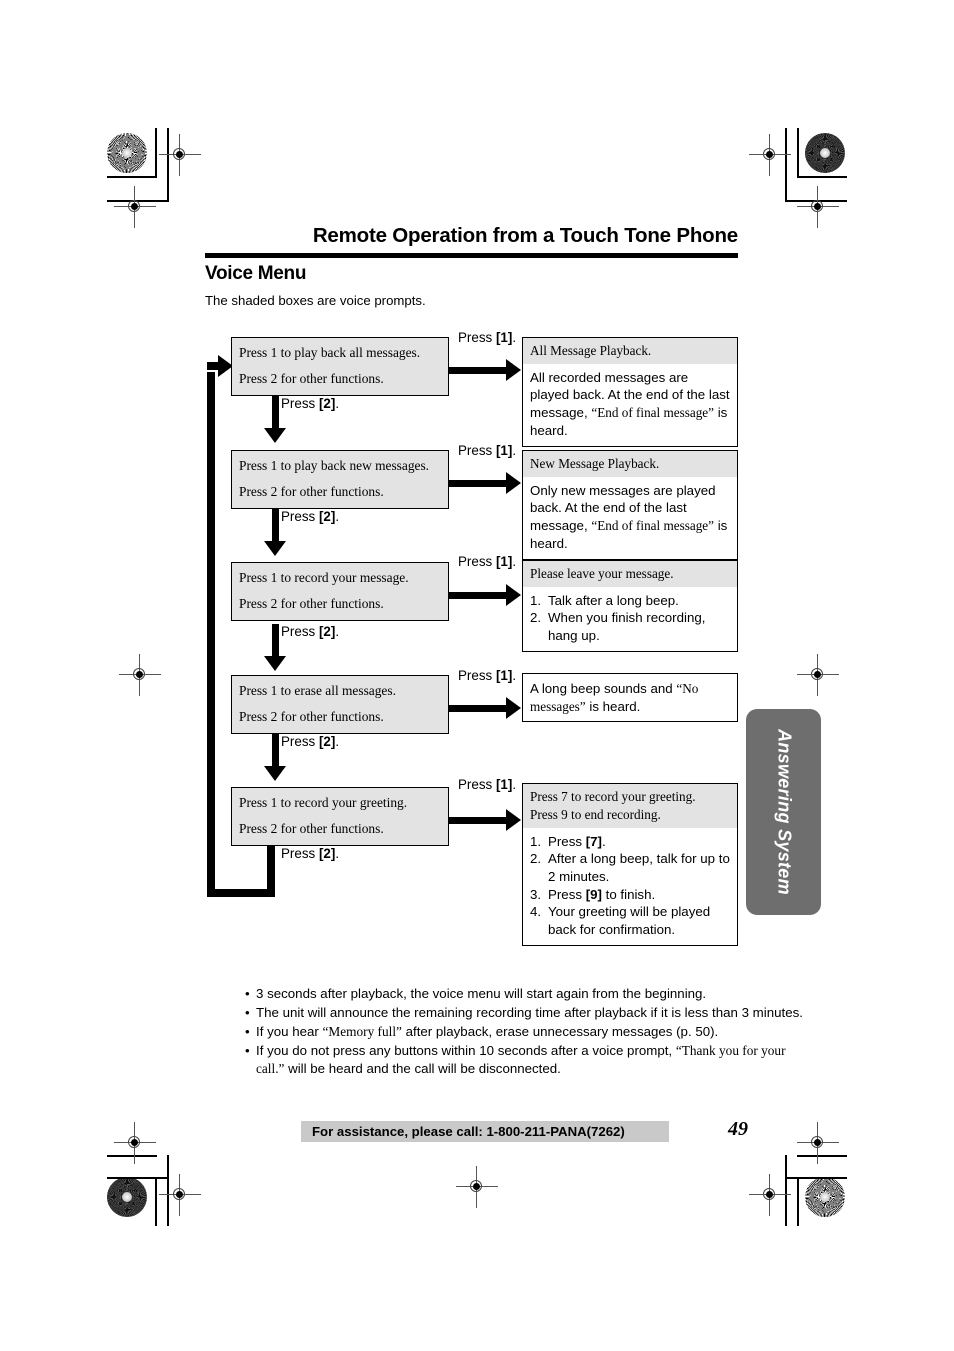 The height and width of the screenshot is (1351, 954). What do you see at coordinates (487, 784) in the screenshot?
I see `branch-label-5: Press [1].` at bounding box center [487, 784].